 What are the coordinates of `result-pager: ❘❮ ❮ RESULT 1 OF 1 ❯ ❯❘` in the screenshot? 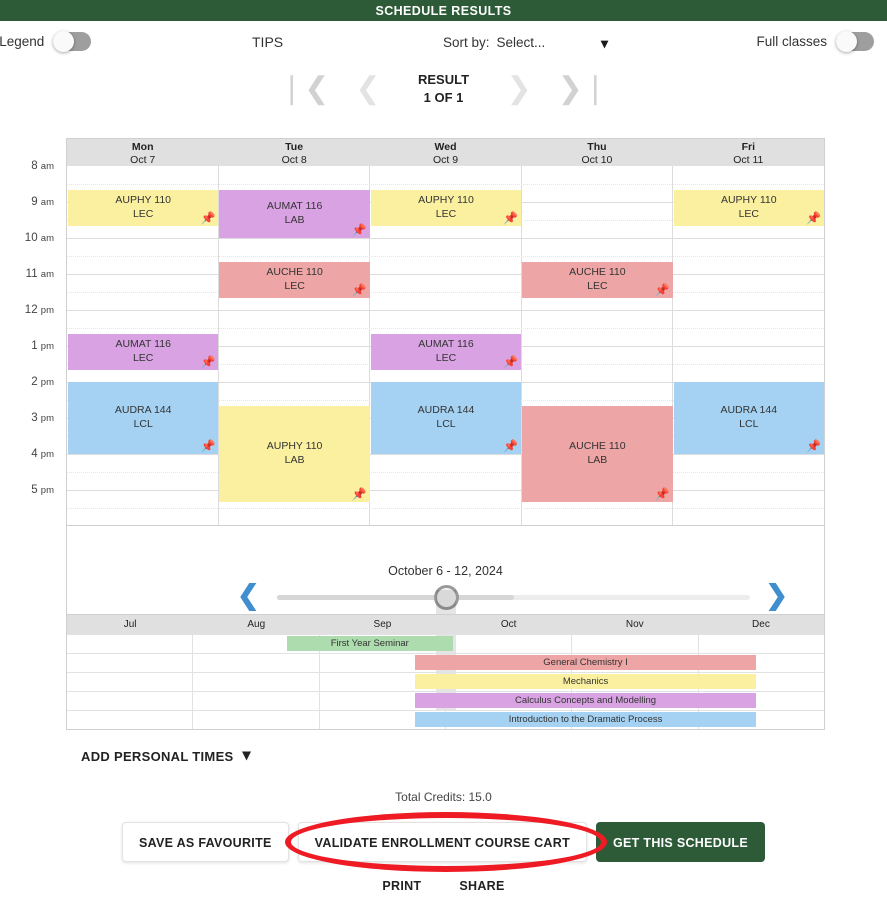 It's located at (443, 89).